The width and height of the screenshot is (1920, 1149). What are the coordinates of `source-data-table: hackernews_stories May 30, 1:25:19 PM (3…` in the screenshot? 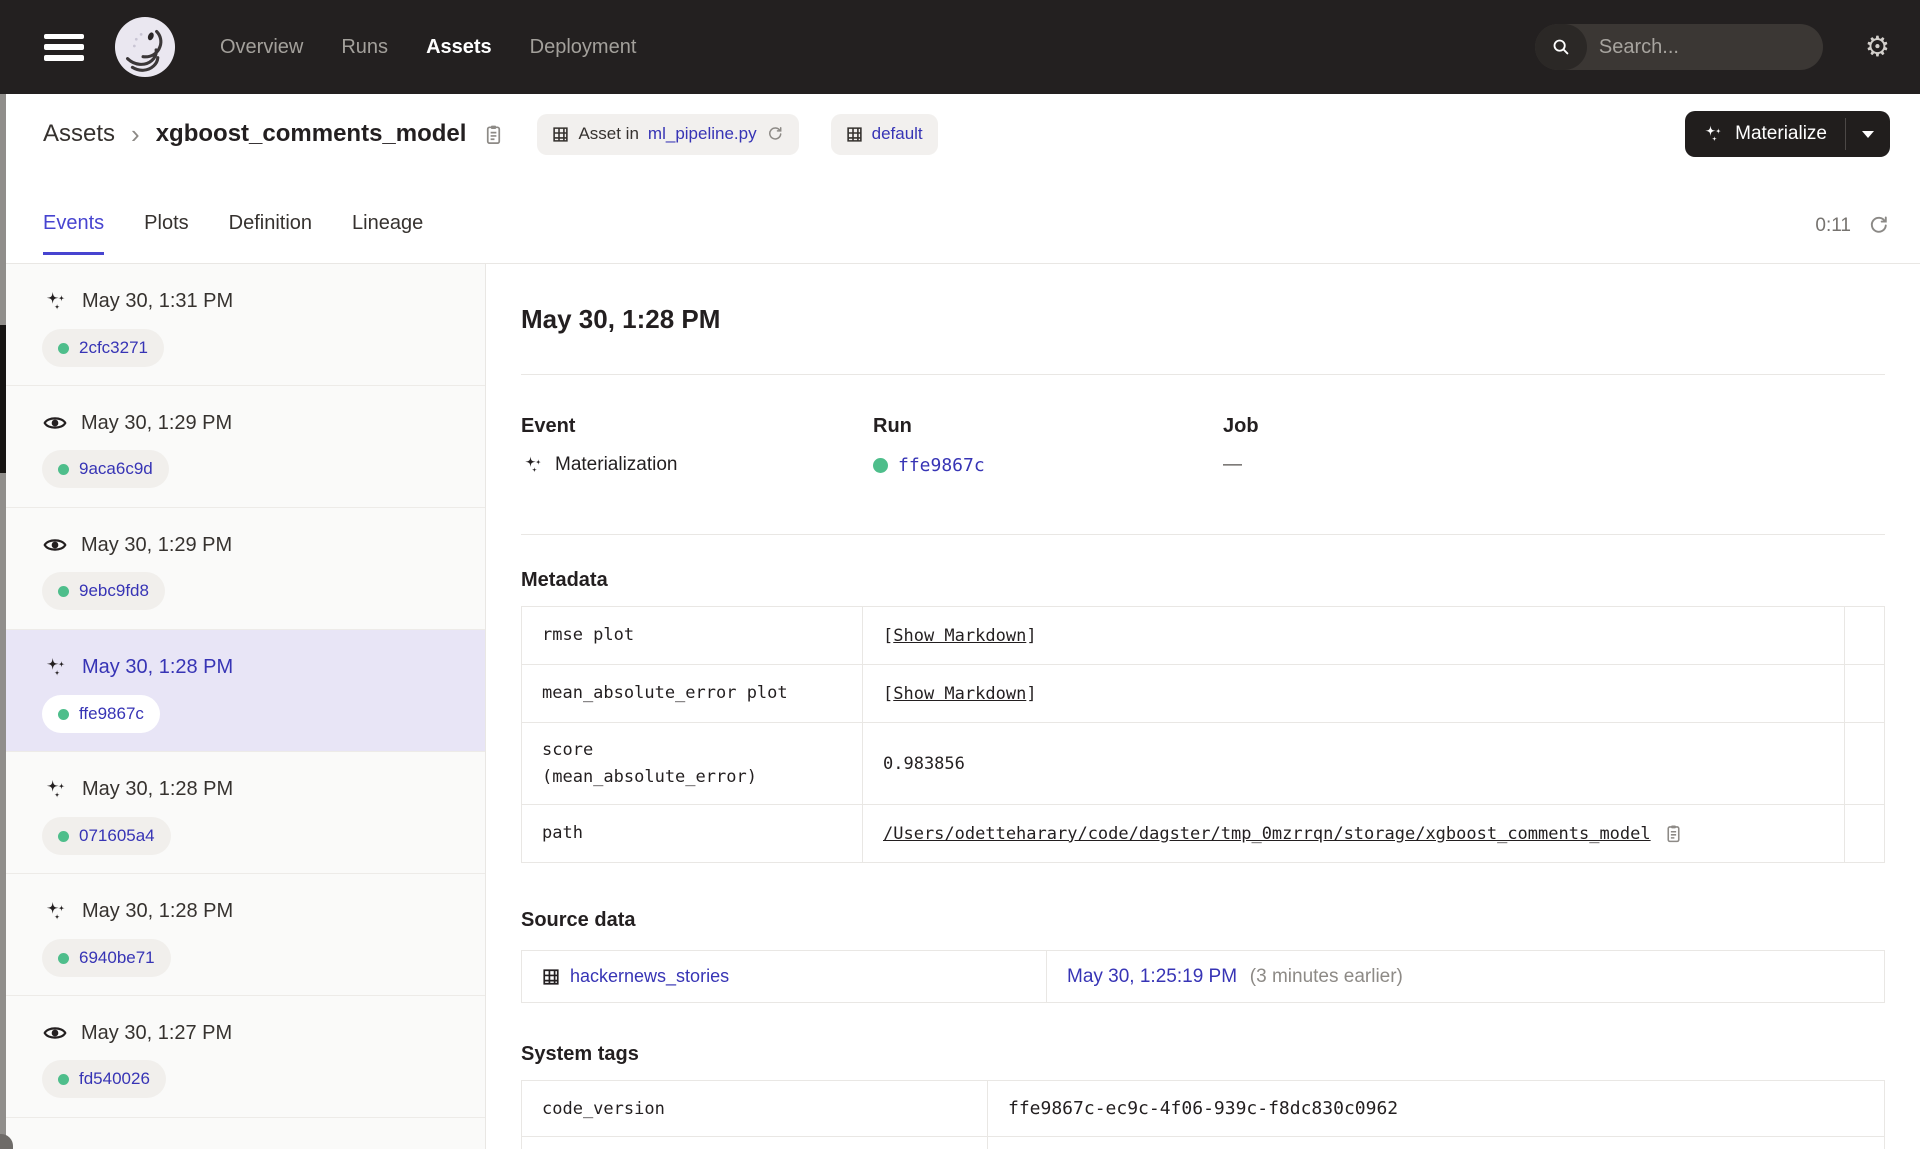 It's located at (1203, 976).